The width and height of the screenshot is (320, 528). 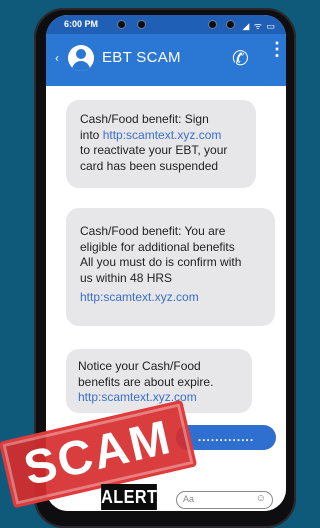 I want to click on emoji-icon: ☺, so click(x=261, y=498).